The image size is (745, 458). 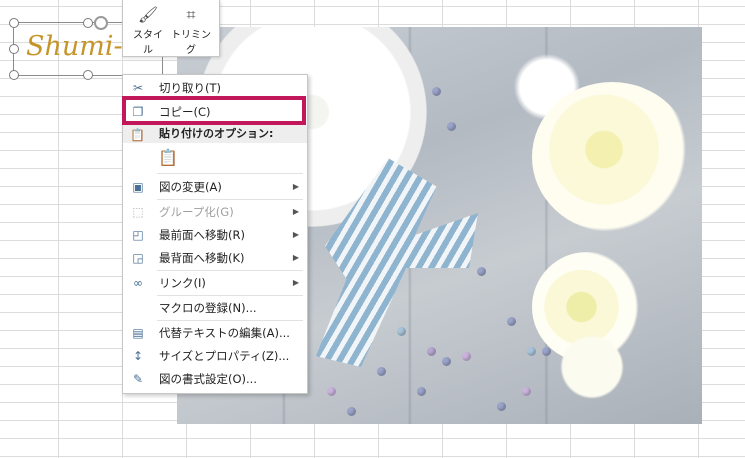 What do you see at coordinates (214, 110) in the screenshot?
I see `copy-highlight-box` at bounding box center [214, 110].